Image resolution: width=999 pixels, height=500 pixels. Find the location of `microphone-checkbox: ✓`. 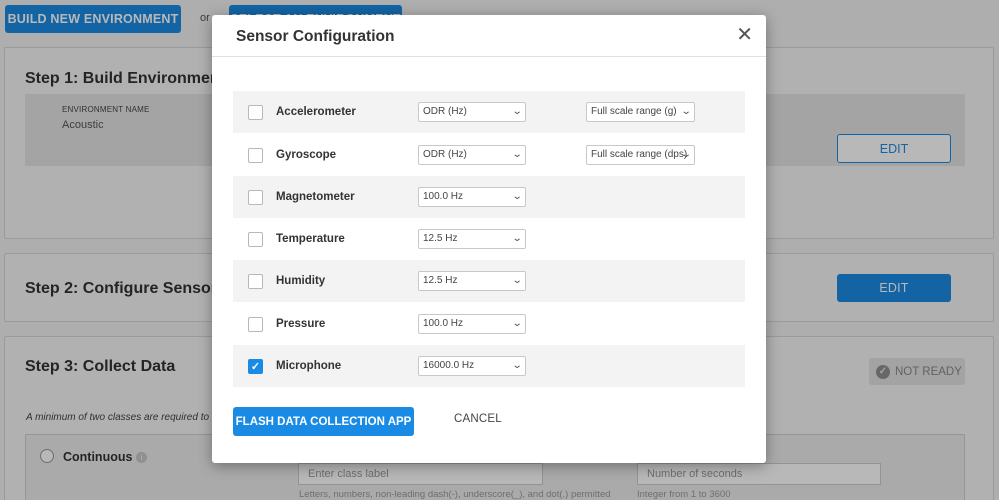

microphone-checkbox: ✓ is located at coordinates (255, 366).